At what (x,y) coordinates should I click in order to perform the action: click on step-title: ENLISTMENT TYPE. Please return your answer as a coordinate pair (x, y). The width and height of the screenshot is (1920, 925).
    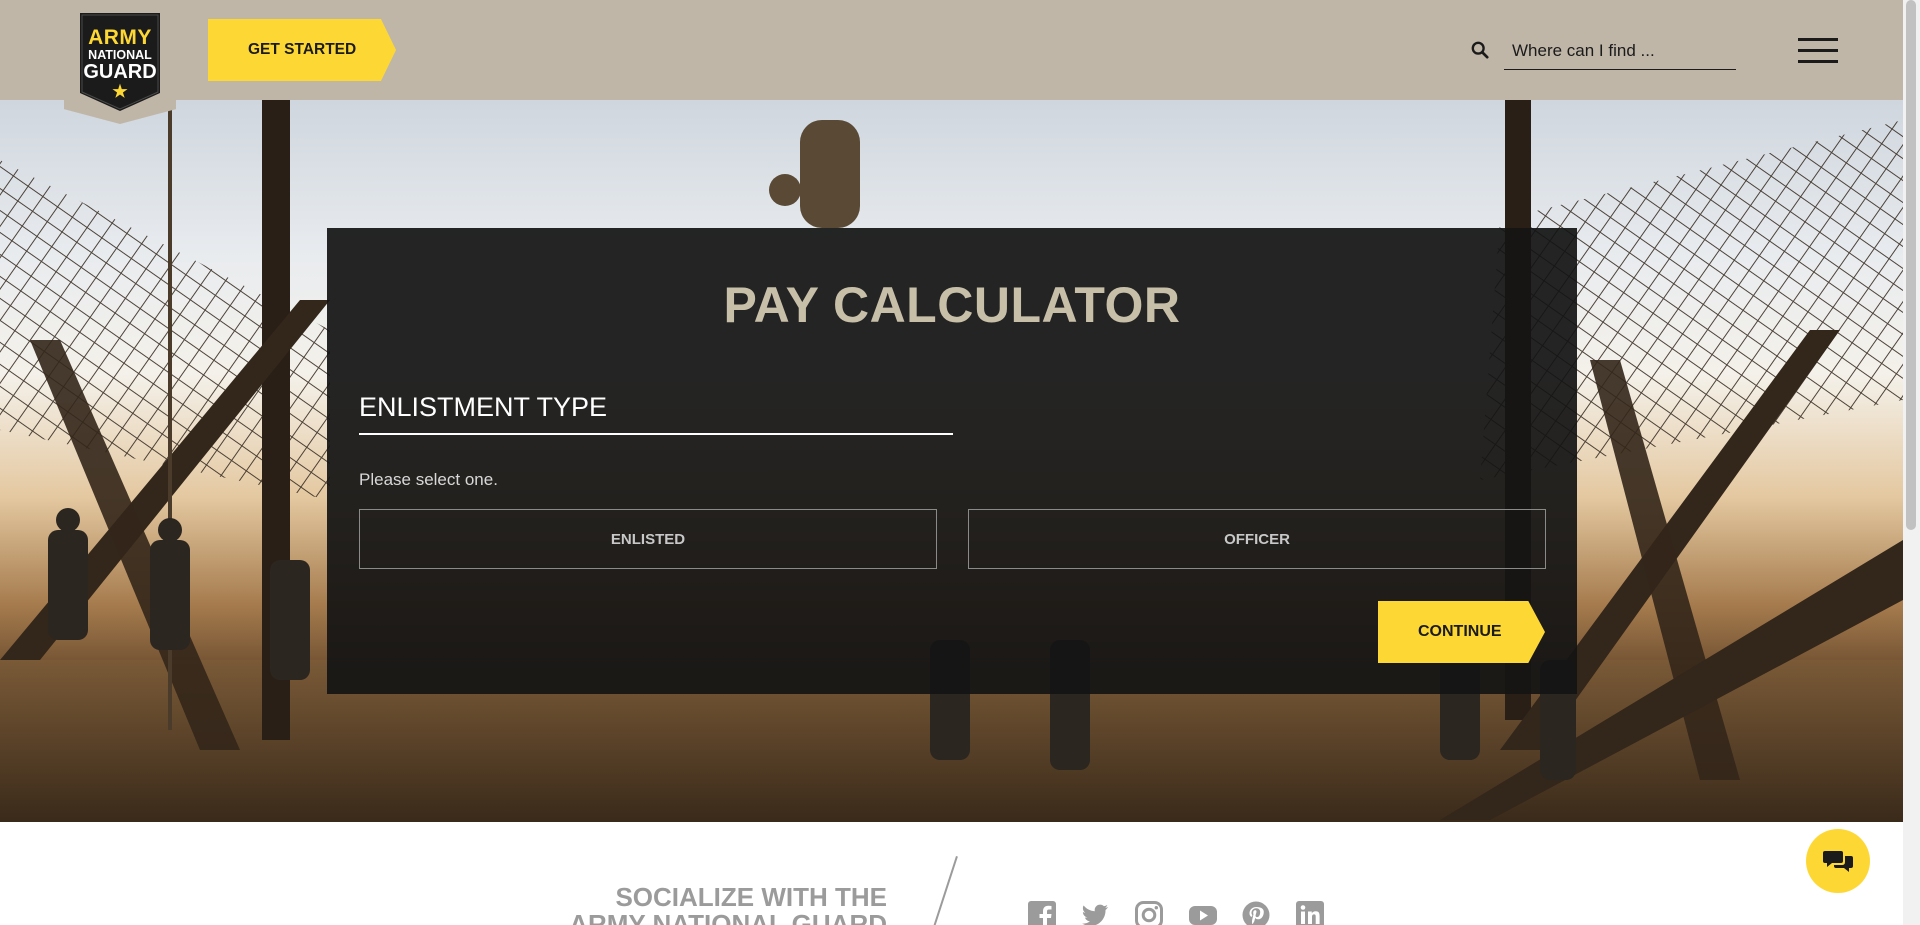
    Looking at the image, I should click on (483, 407).